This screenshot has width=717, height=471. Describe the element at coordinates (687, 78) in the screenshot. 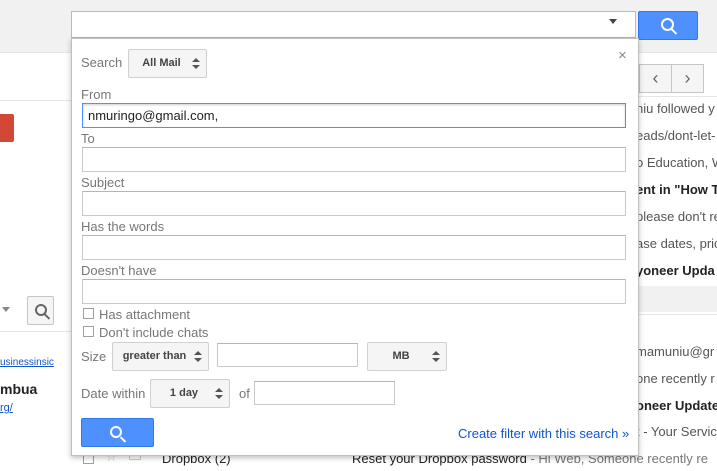

I see `older-button: ›` at that location.